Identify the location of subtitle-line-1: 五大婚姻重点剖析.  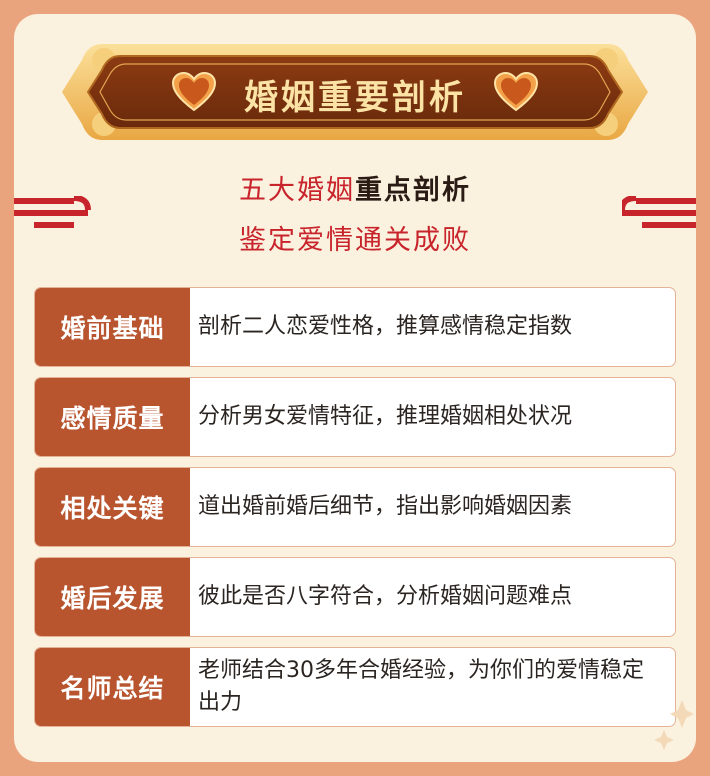
(355, 187).